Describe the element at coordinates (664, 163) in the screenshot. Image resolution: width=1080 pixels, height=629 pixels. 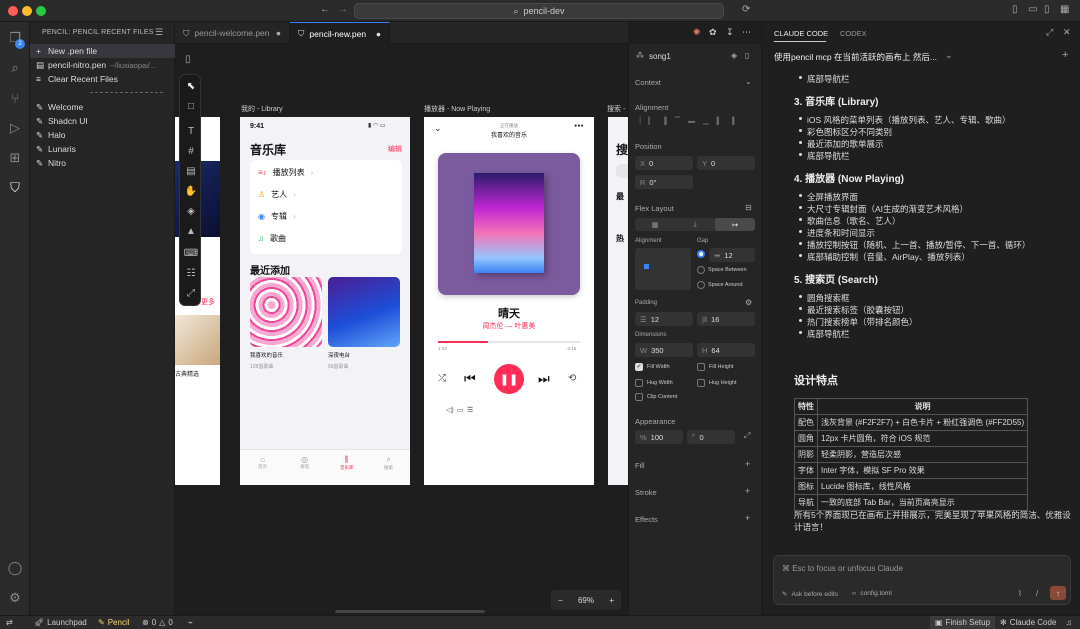
I see `x-input: X0` at that location.